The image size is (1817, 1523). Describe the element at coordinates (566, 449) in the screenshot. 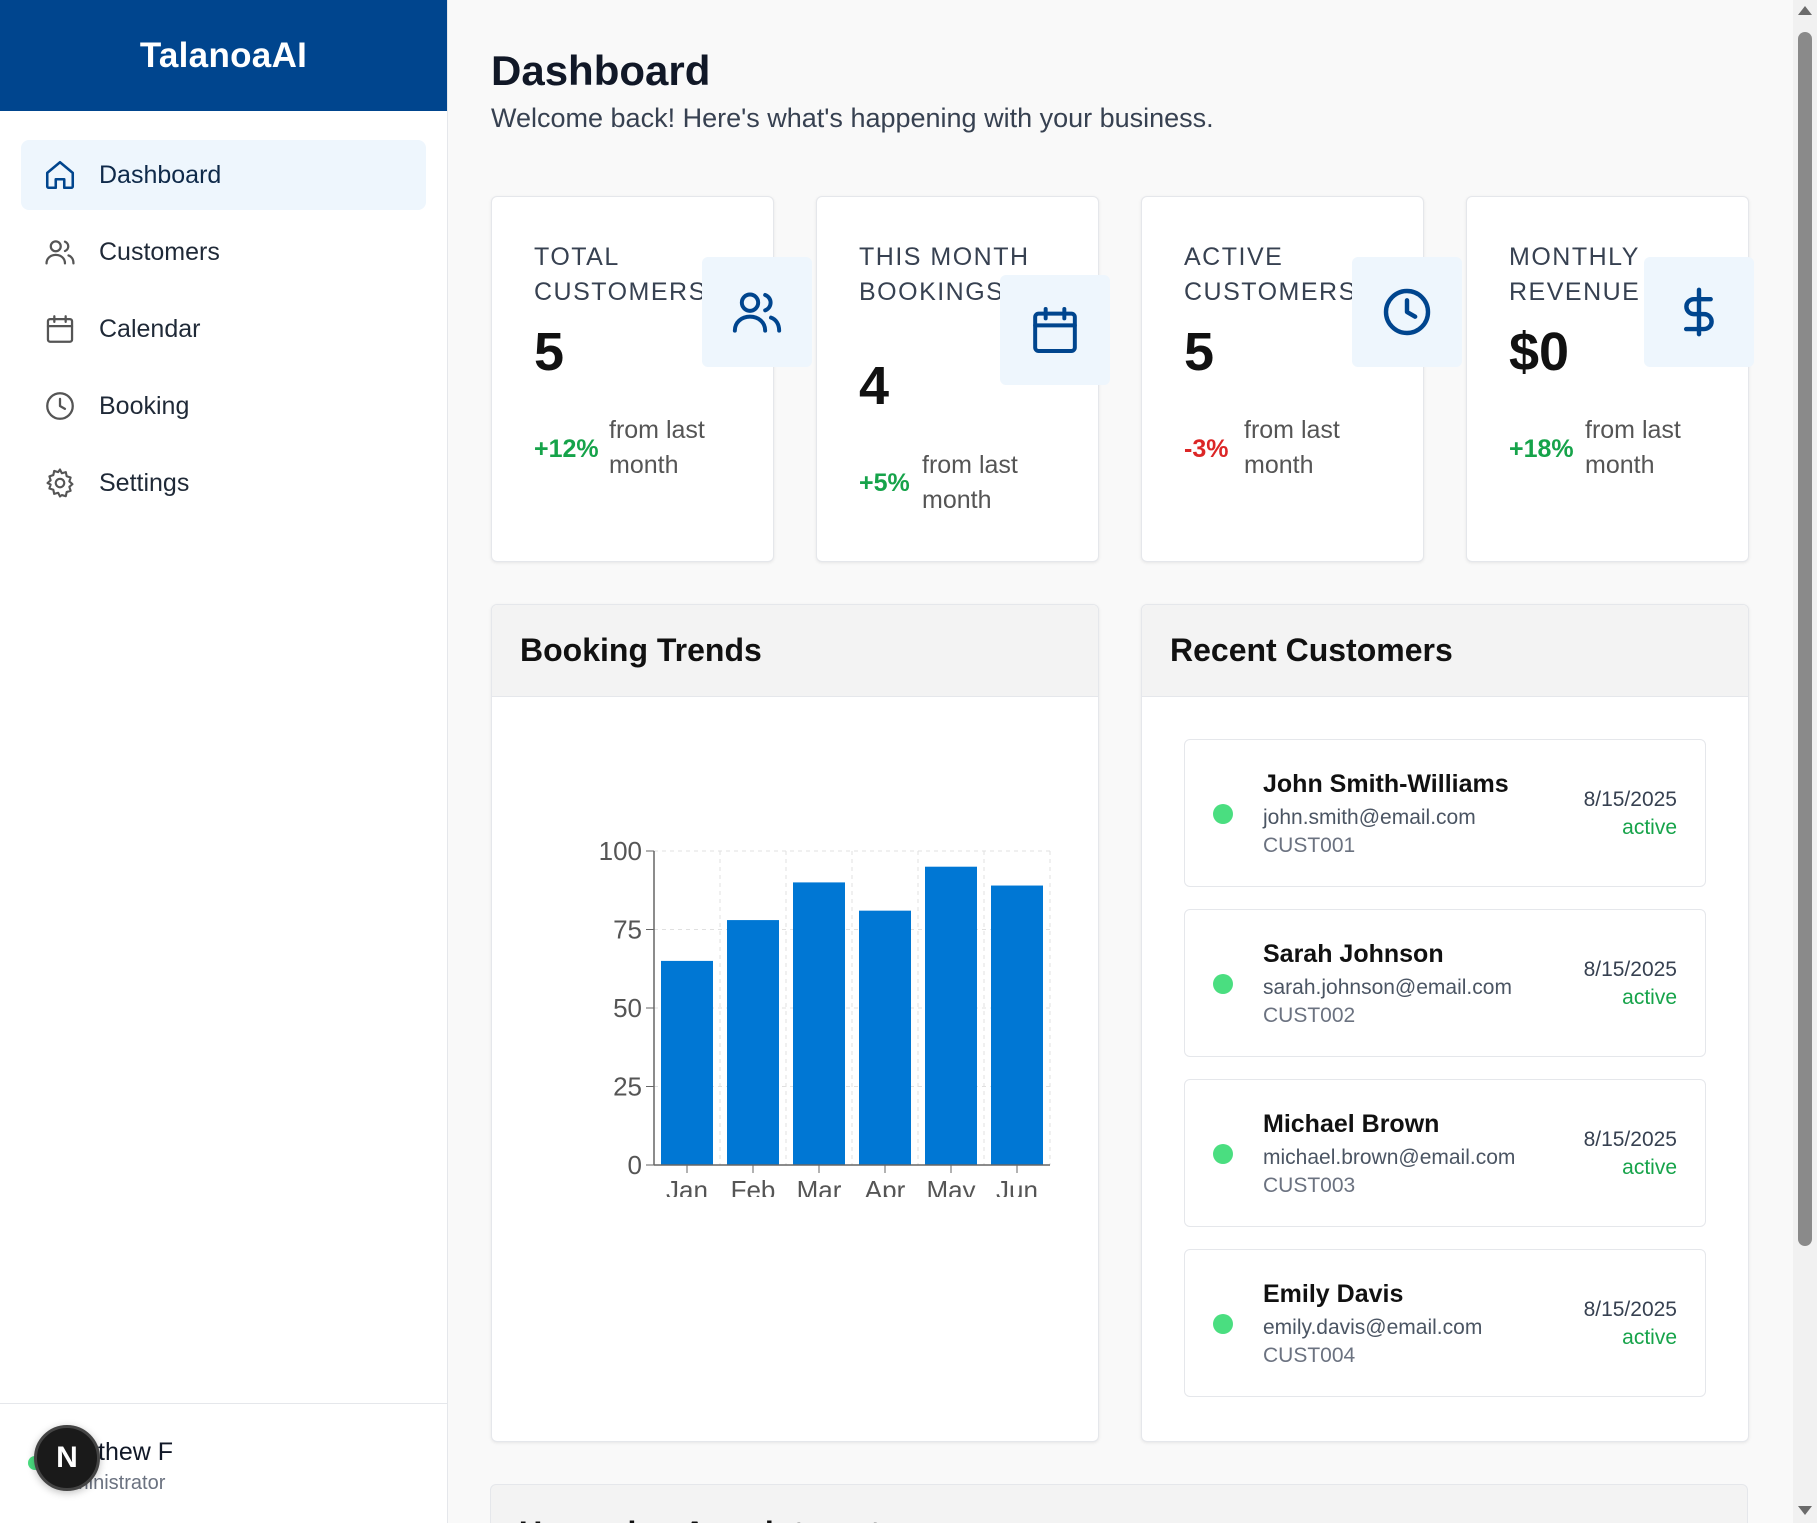

I see `stat-change: +12%` at that location.